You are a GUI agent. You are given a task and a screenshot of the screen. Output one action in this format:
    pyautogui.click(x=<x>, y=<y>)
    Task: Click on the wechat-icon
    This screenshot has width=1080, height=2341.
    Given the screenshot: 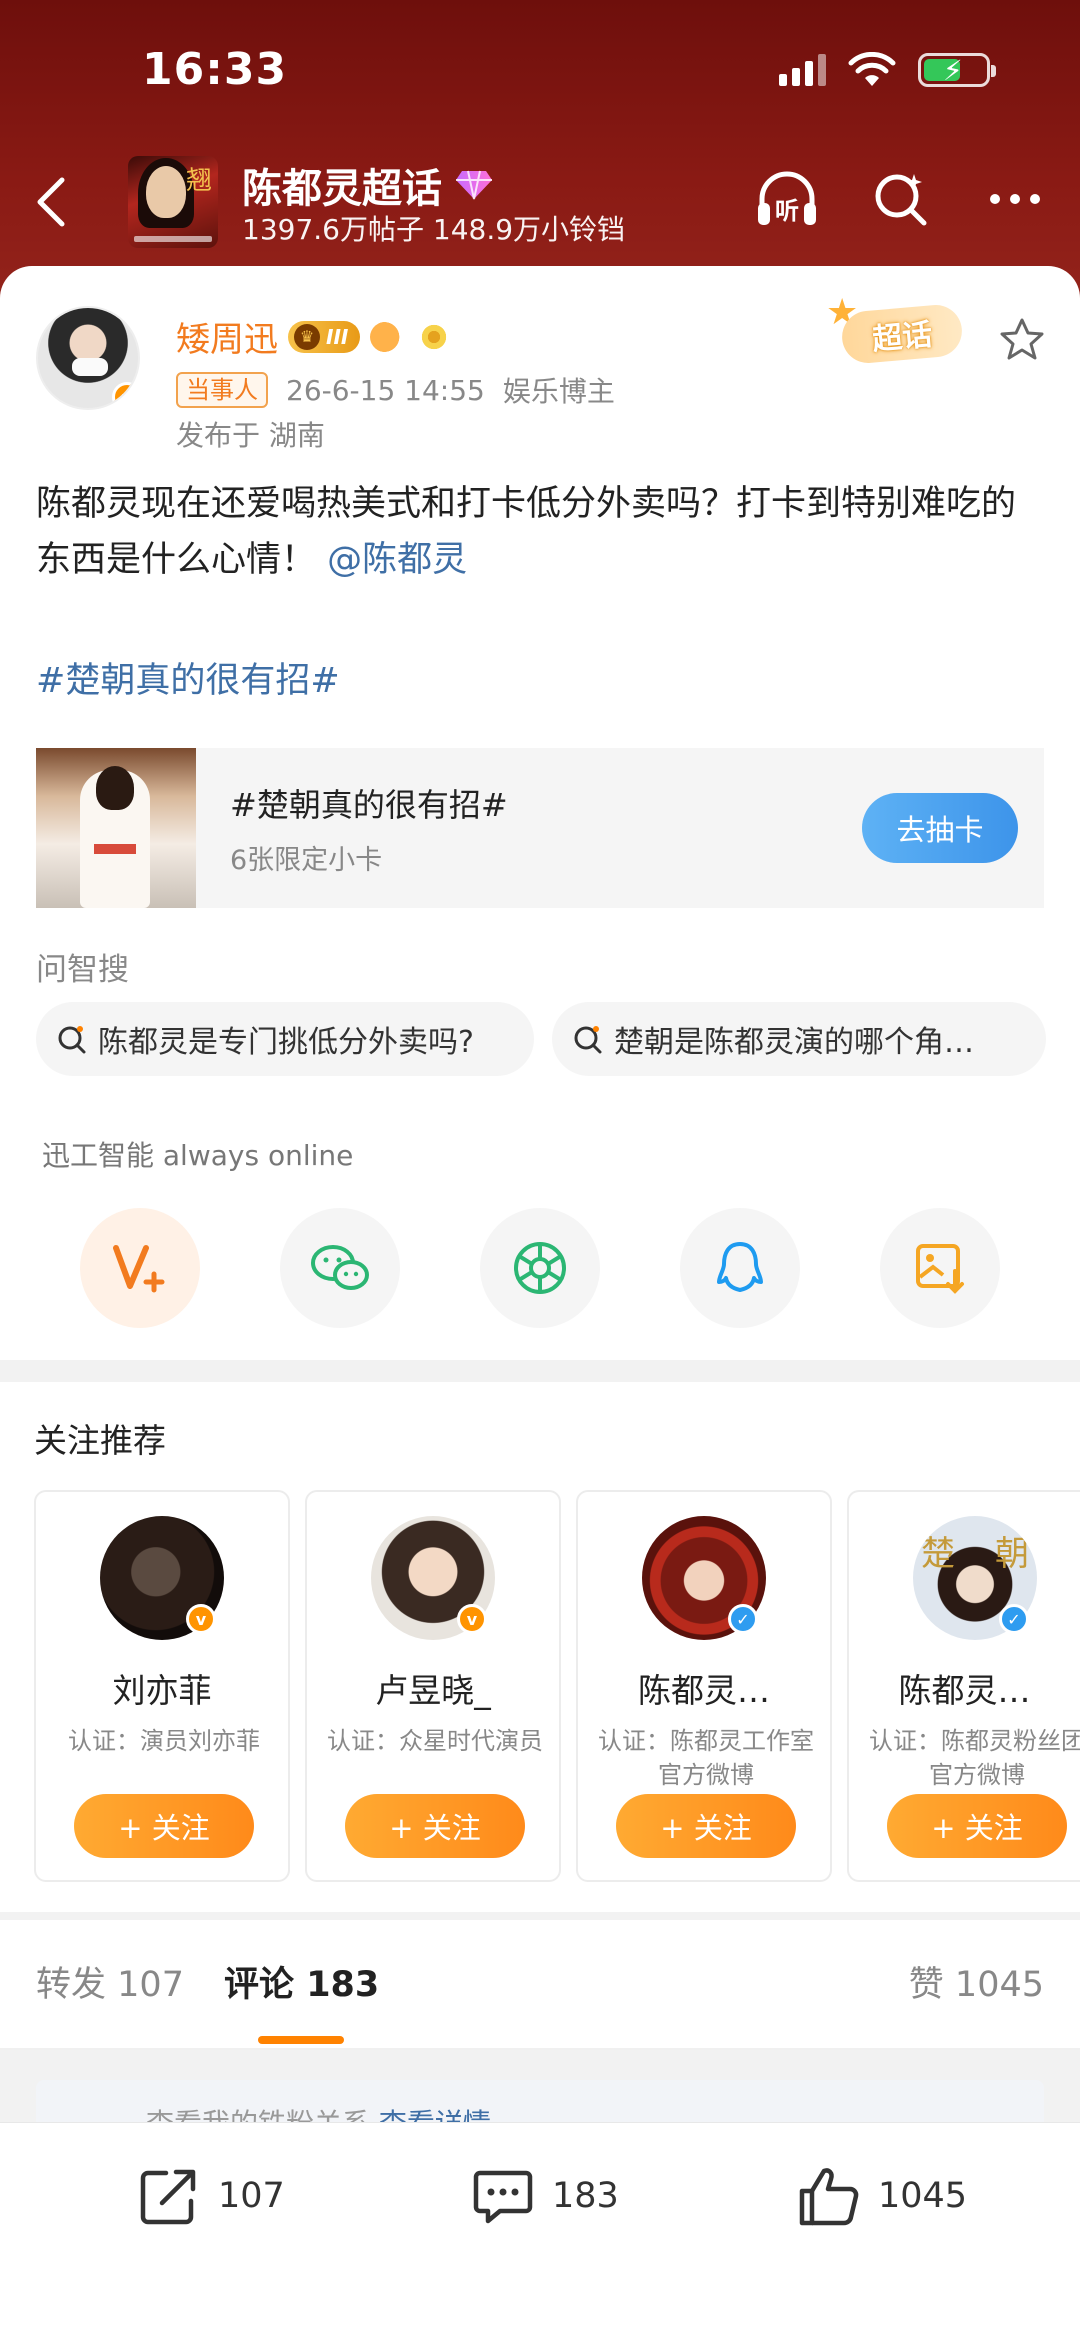 What is the action you would take?
    pyautogui.click(x=340, y=1267)
    